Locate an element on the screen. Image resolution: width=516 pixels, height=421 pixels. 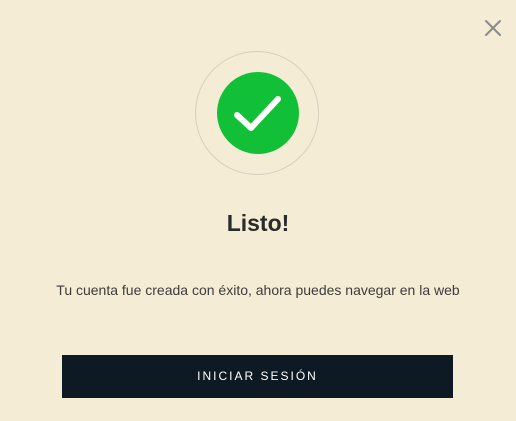
dialog-title: Listo! is located at coordinates (258, 223).